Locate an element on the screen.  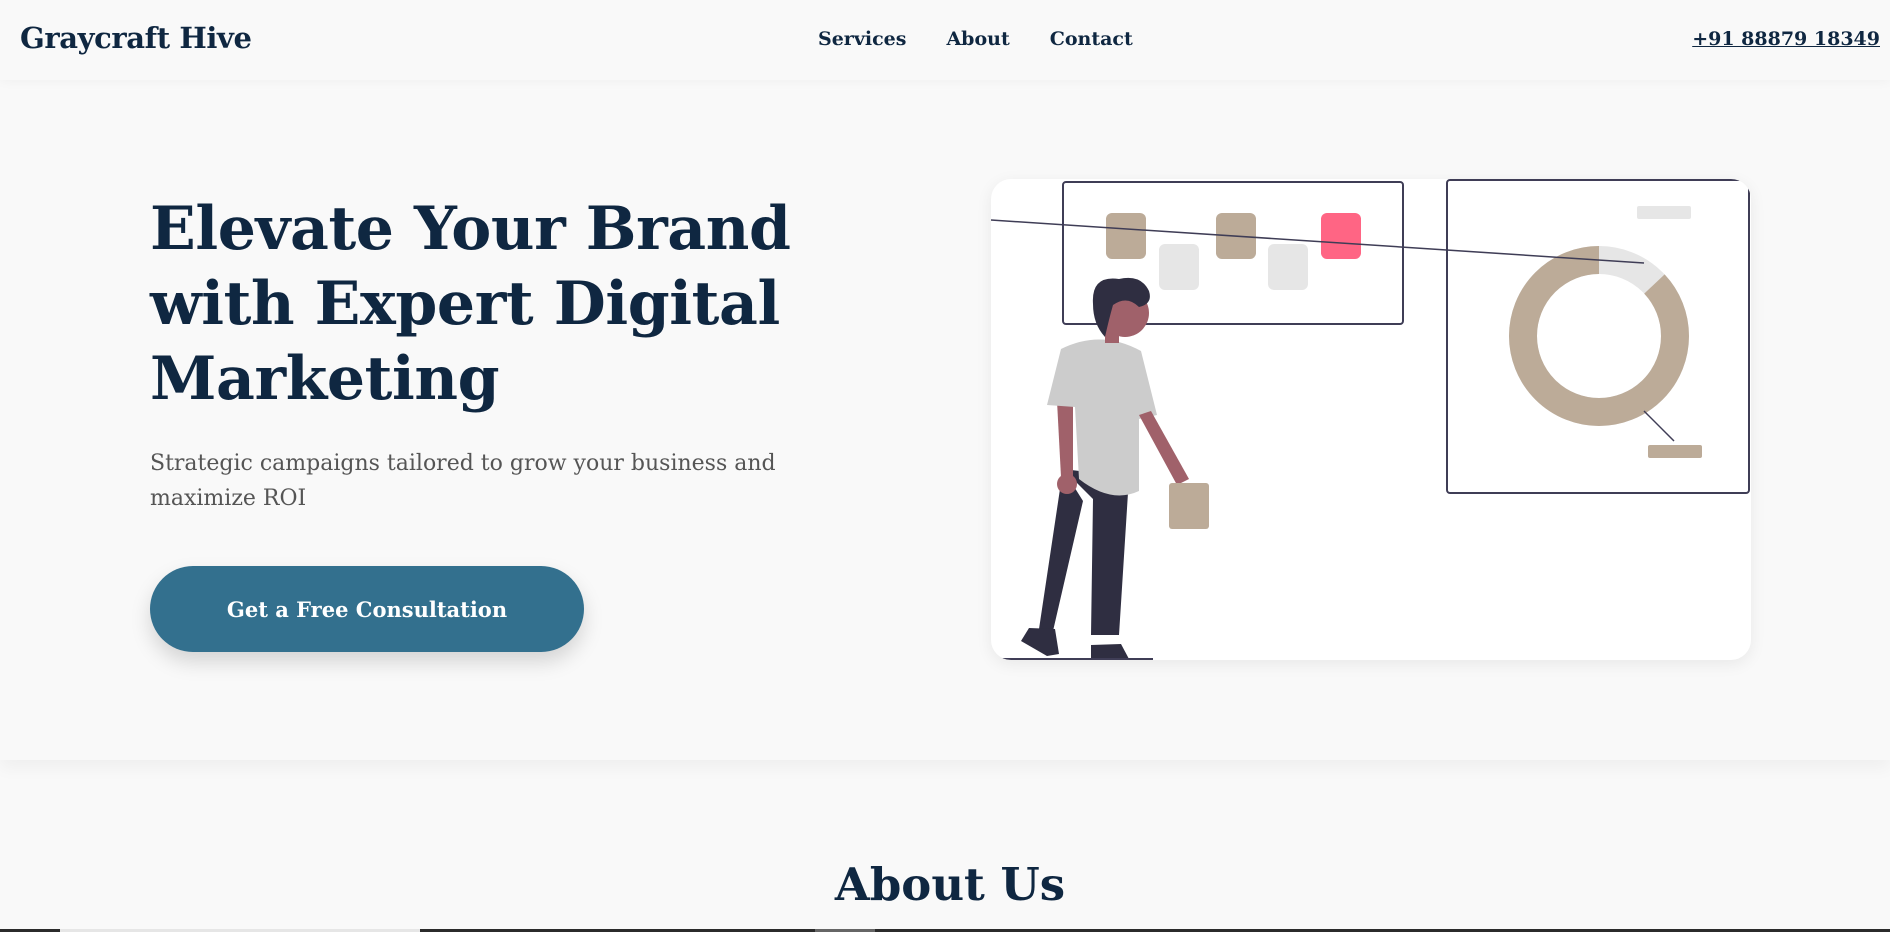
nav-link-services: Services is located at coordinates (862, 39).